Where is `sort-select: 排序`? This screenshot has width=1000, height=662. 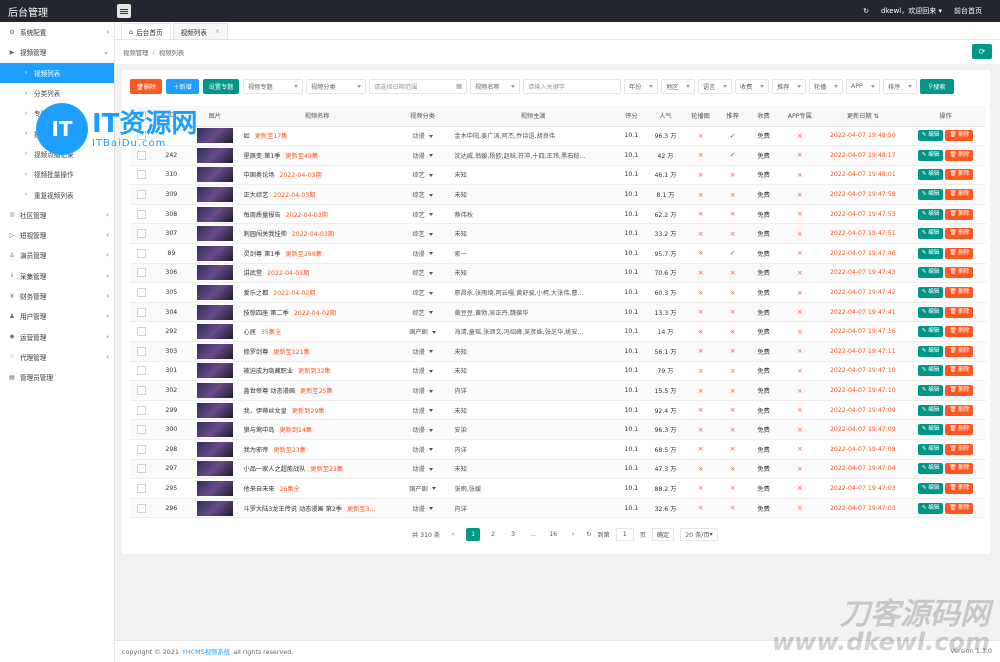 sort-select: 排序 is located at coordinates (900, 86).